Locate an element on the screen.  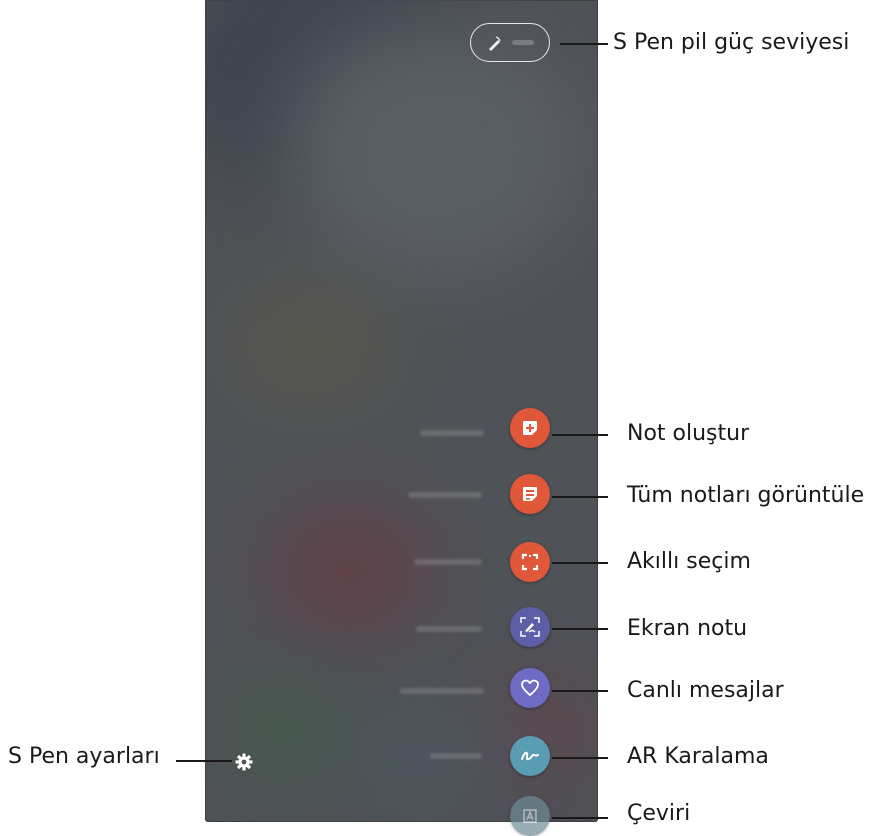
screen-write-callout: Ekran notu is located at coordinates (687, 628).